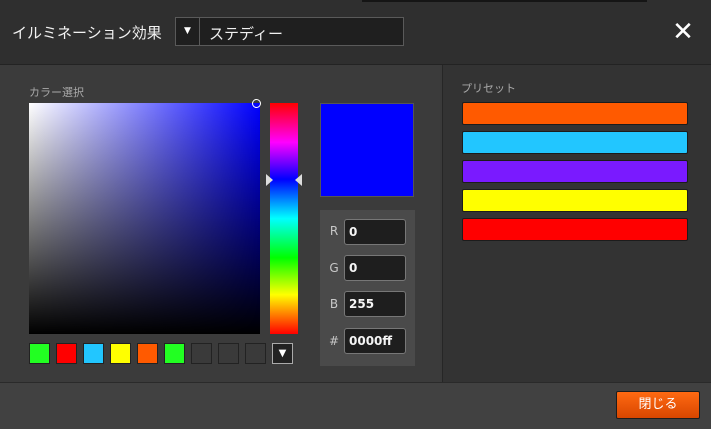  I want to click on close-icon: ✕, so click(683, 32).